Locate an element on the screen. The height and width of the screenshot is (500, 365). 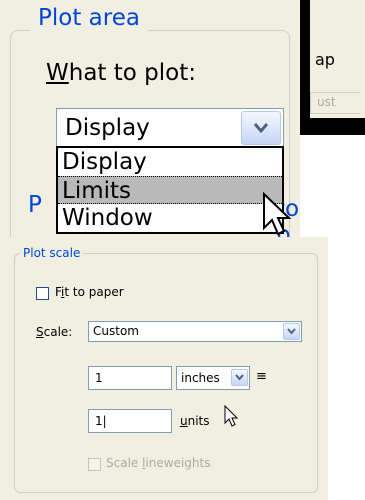
inches-unit-value: inches is located at coordinates (200, 378).